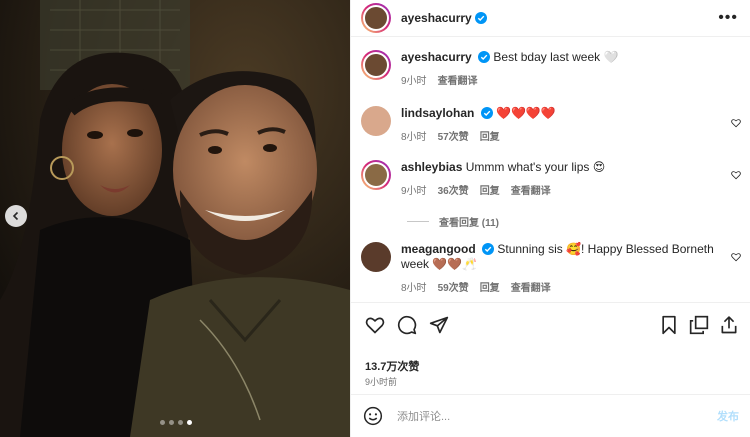 The height and width of the screenshot is (437, 750). Describe the element at coordinates (551, 124) in the screenshot. I see `comment-item: lindsaylohan ❤️❤️❤️❤️ 8小时 57次赞 回复` at that location.